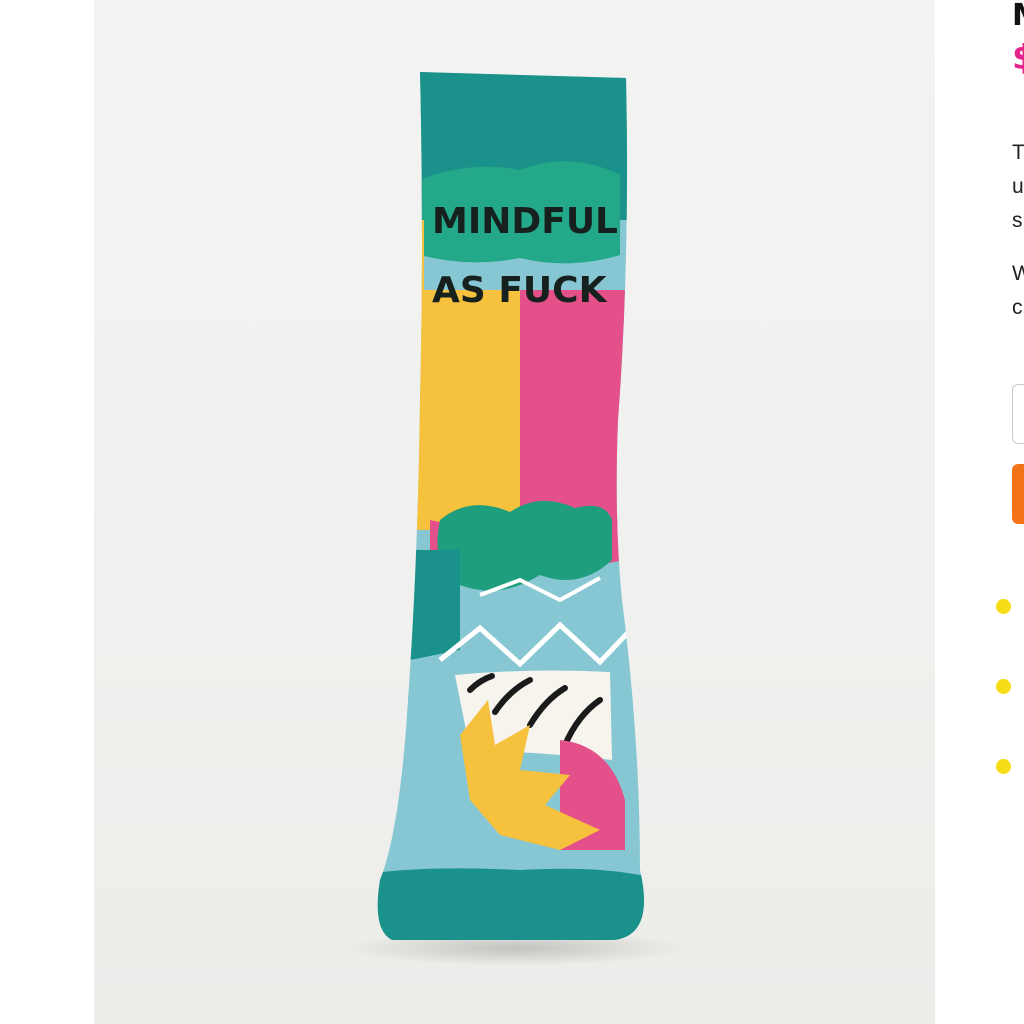 This screenshot has height=1024, width=1024. What do you see at coordinates (1018, 58) in the screenshot?
I see `product-price: $` at bounding box center [1018, 58].